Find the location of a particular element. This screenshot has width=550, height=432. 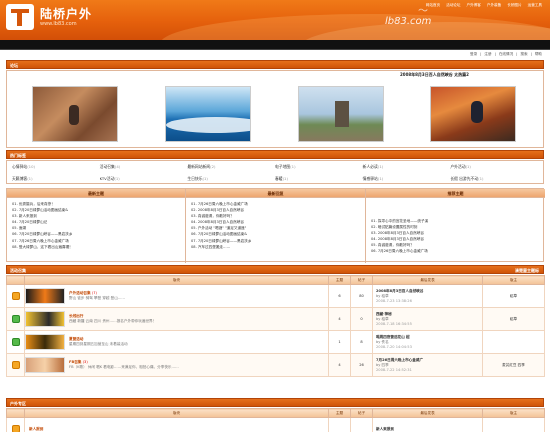

forum-description: 西藏 新疆 云南 四川 贵州……报名户外带你玩遍世界！ is located at coordinates (113, 321).